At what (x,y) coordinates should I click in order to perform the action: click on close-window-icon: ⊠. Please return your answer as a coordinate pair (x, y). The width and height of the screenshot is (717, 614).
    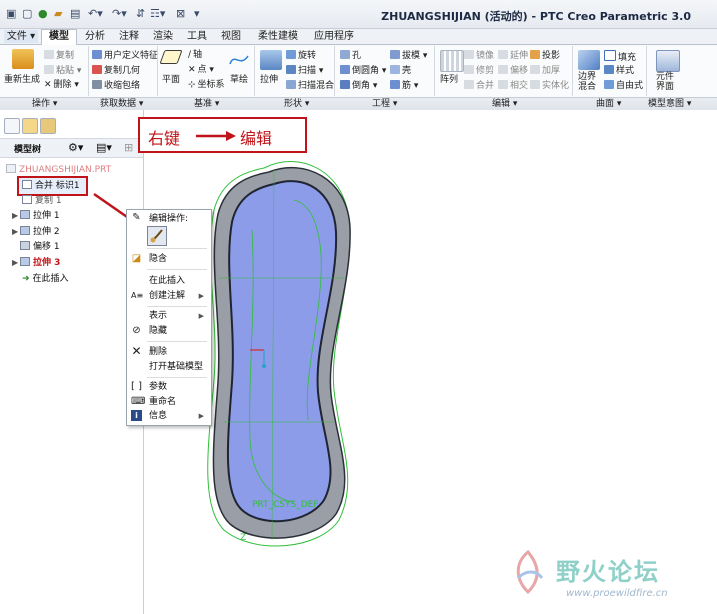
    Looking at the image, I should click on (180, 14).